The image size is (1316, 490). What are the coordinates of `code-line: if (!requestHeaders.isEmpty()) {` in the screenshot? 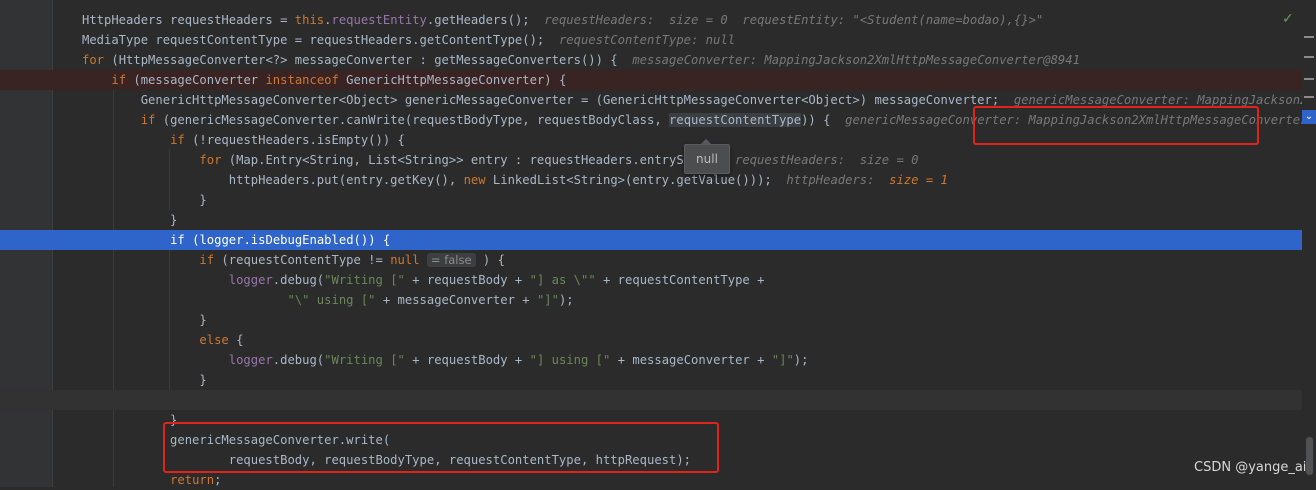 It's located at (651, 140).